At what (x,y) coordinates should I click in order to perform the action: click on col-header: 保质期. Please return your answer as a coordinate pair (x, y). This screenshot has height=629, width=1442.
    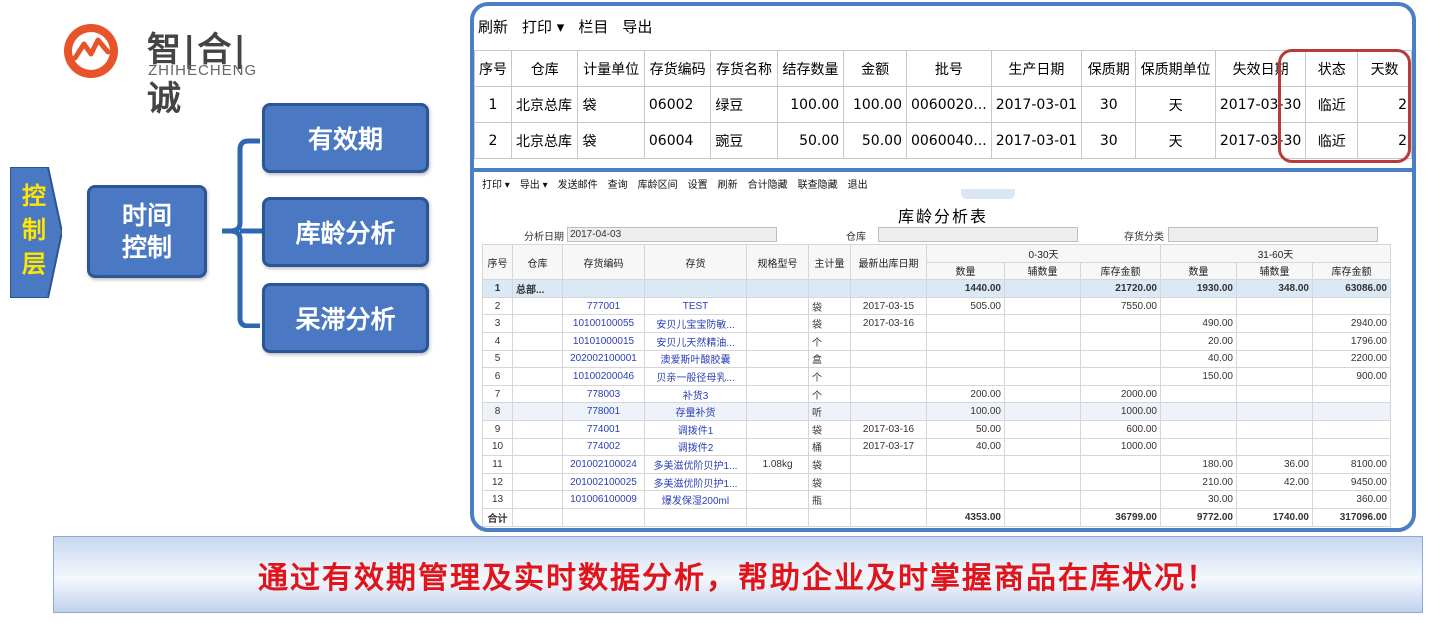
    Looking at the image, I should click on (1109, 68).